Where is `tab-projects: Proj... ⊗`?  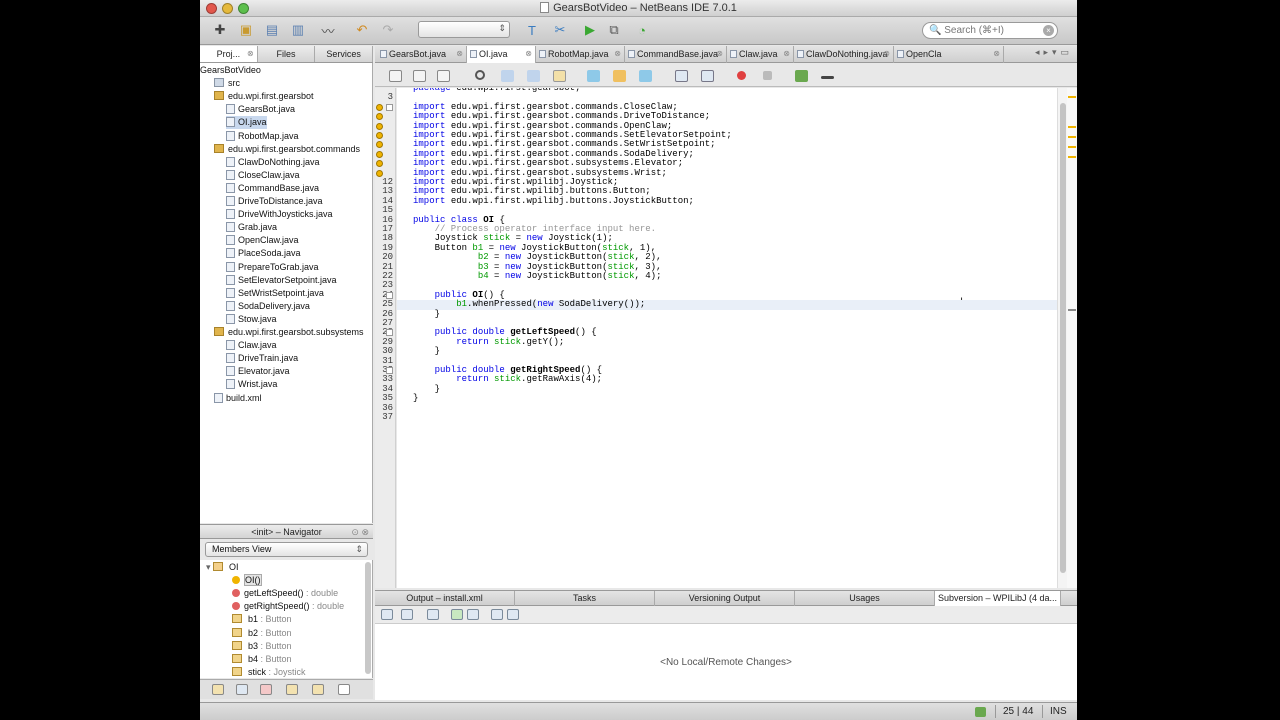
tab-projects: Proj... ⊗ is located at coordinates (229, 54).